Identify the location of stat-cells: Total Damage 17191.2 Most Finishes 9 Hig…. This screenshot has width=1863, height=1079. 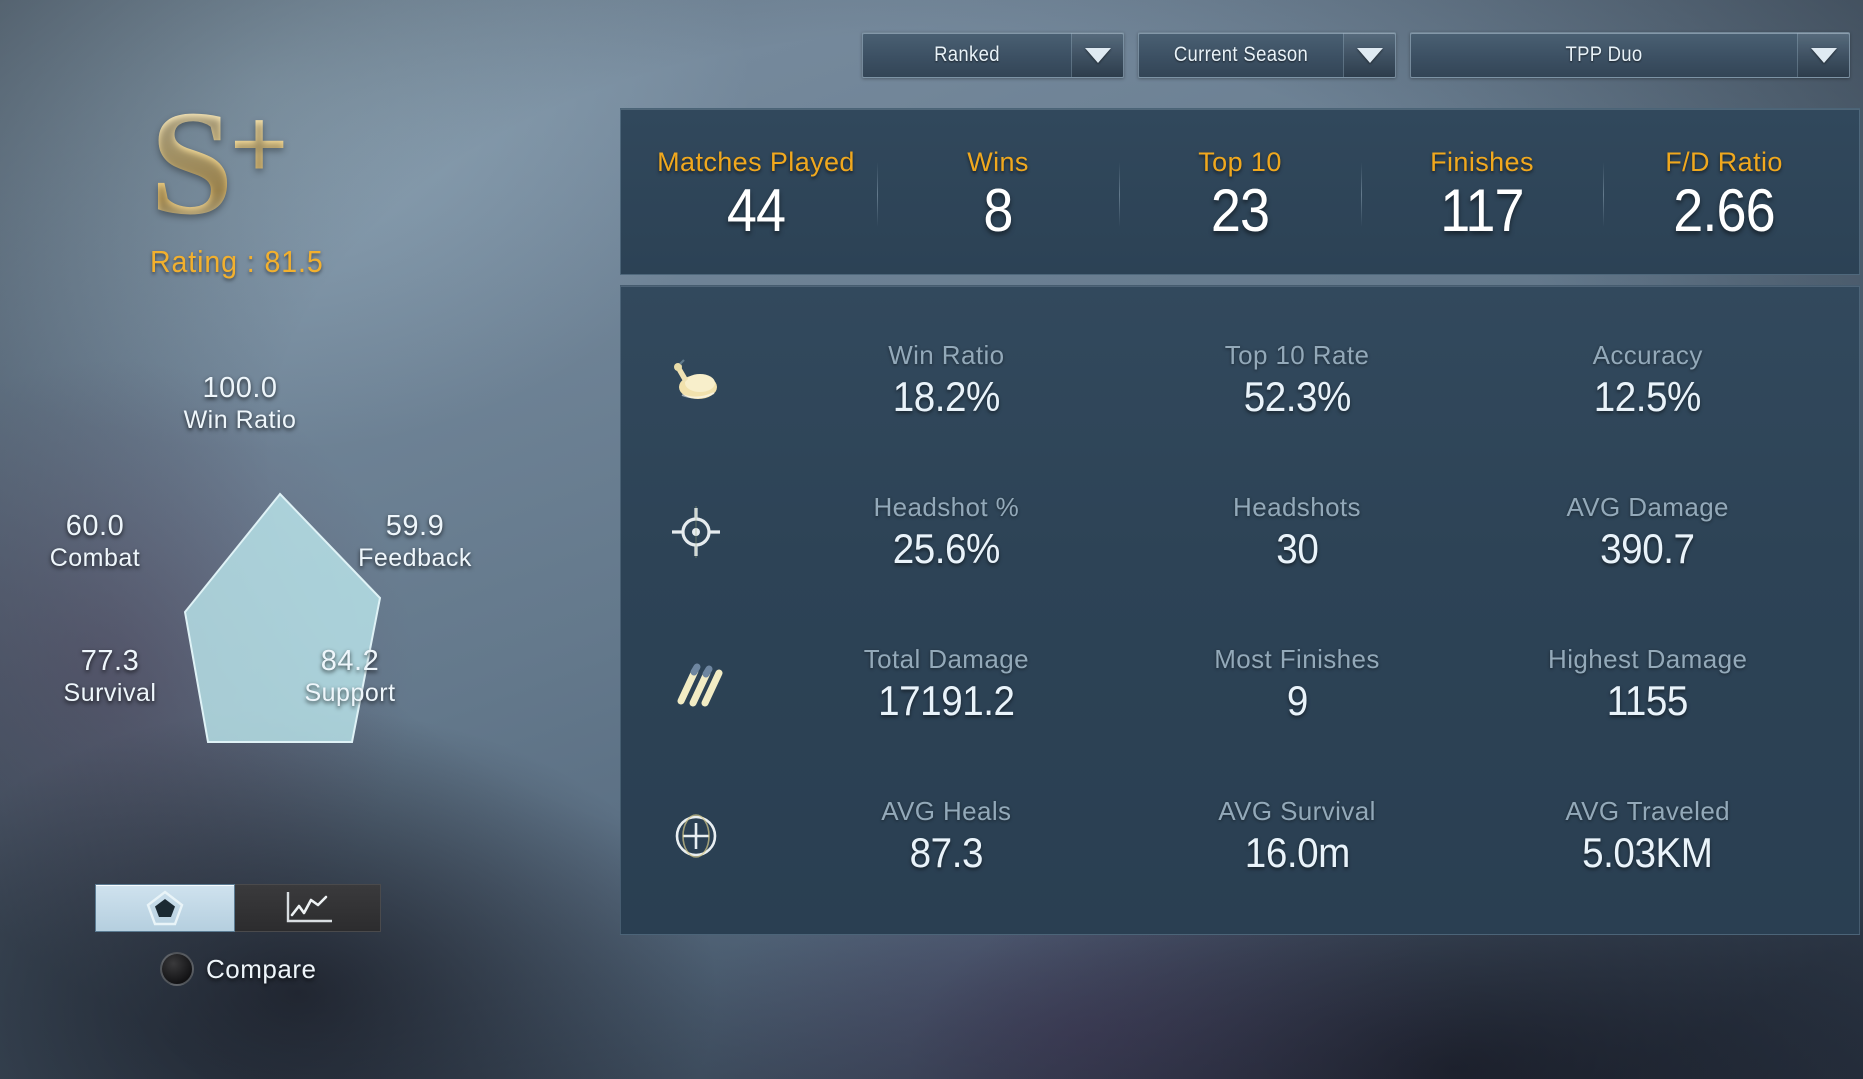
(1315, 684).